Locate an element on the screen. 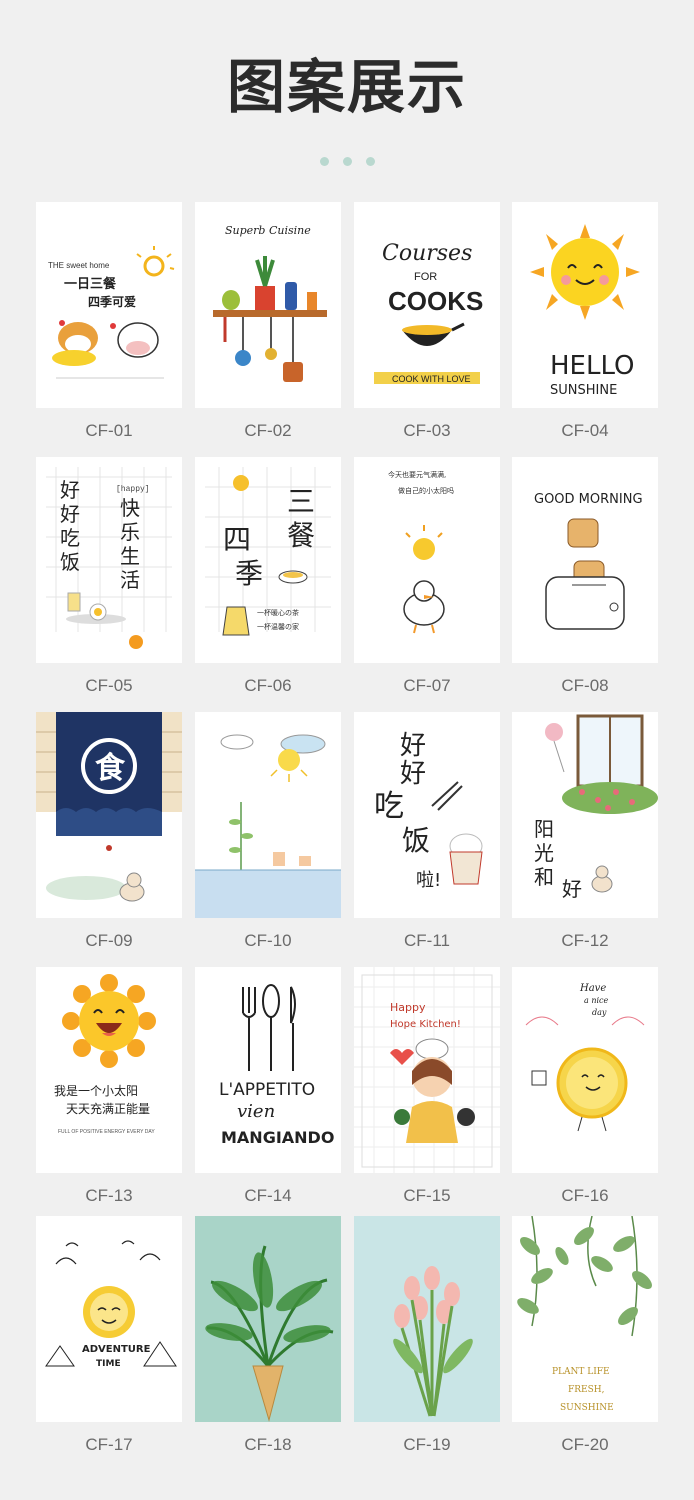 The image size is (694, 1500). breakfast-grid-icon: 好 好 吃 饭 [happy] 快 乐 生 活 is located at coordinates (109, 558).